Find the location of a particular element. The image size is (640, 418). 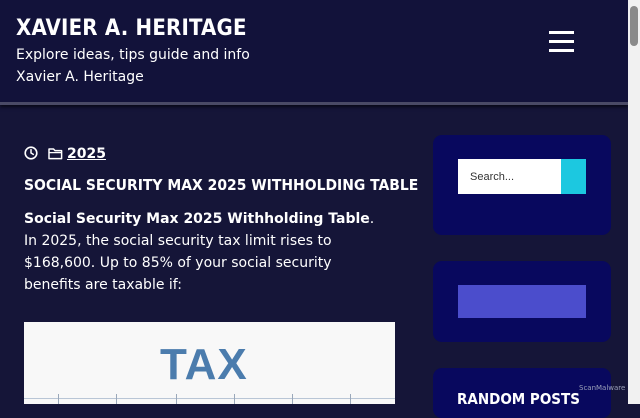

category-link: 2025 is located at coordinates (86, 154).